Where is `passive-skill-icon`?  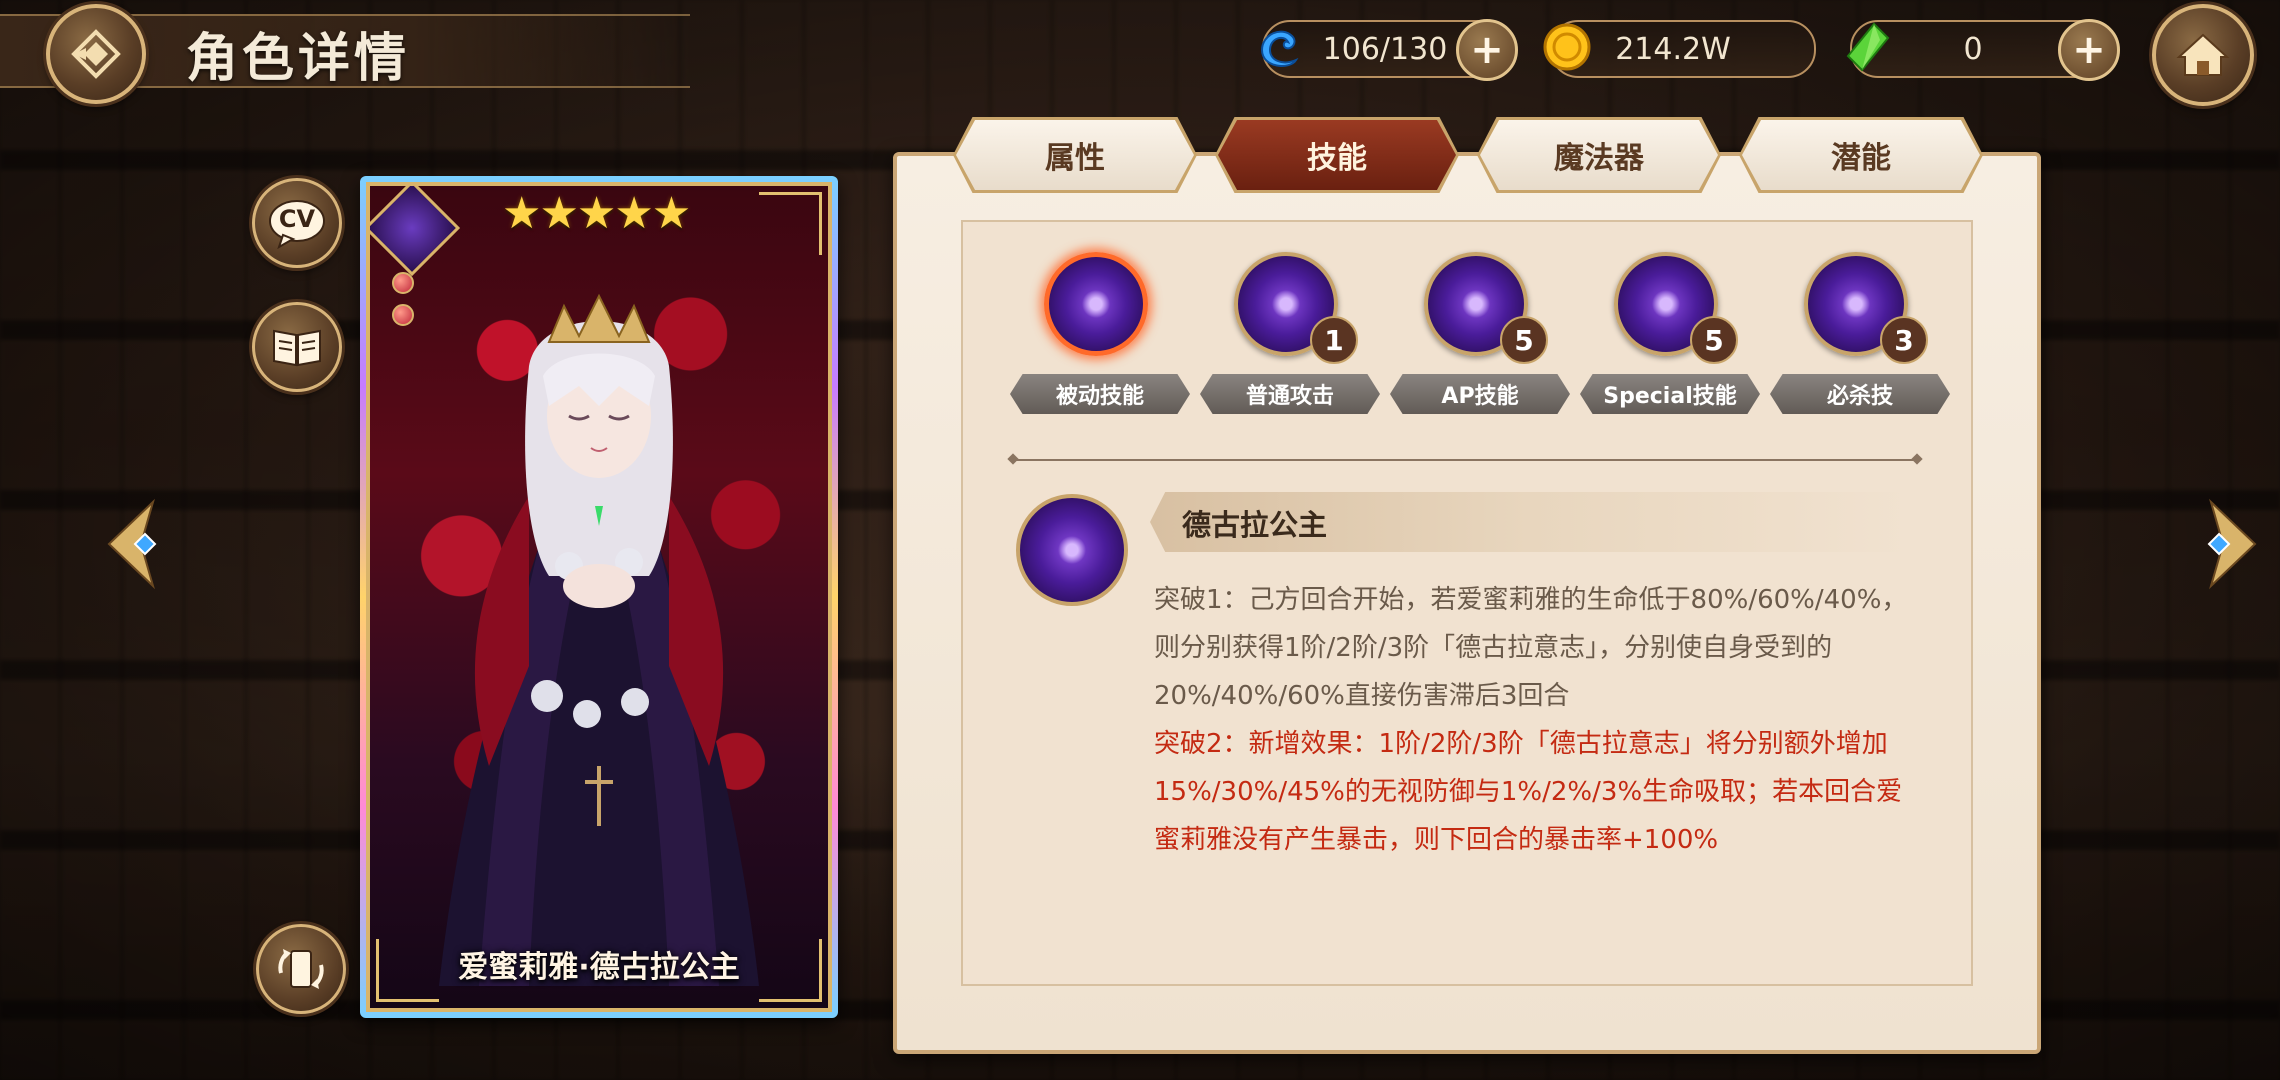
passive-skill-icon is located at coordinates (1096, 304).